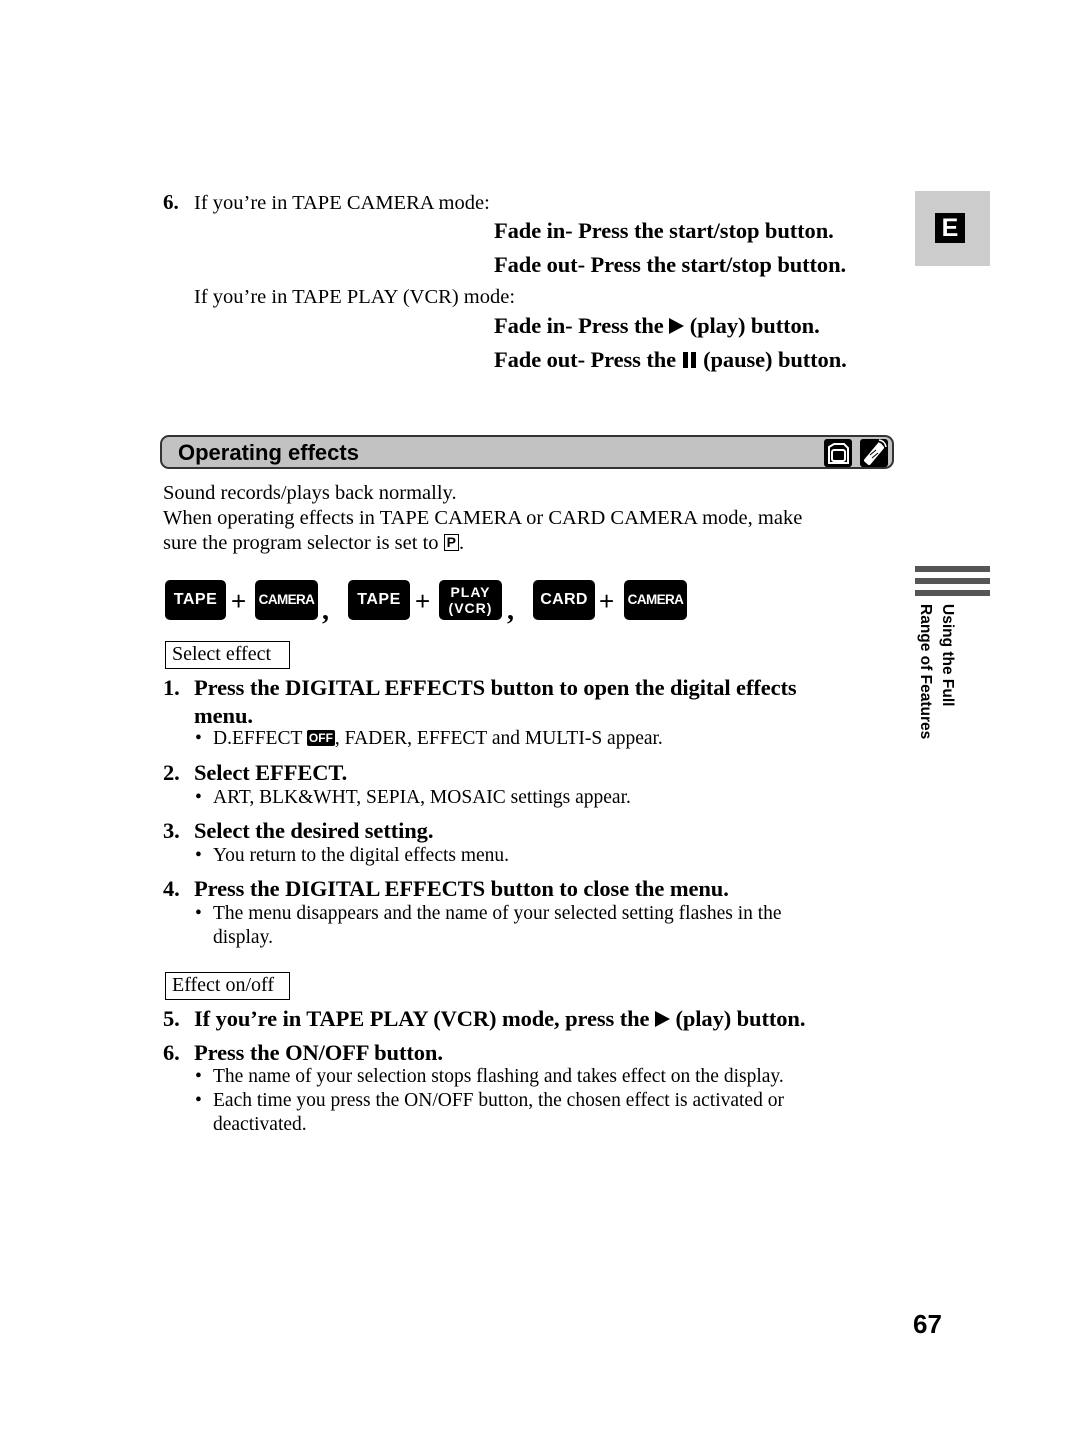  I want to click on bullet-text: You return to the digital effects menu., so click(361, 855).